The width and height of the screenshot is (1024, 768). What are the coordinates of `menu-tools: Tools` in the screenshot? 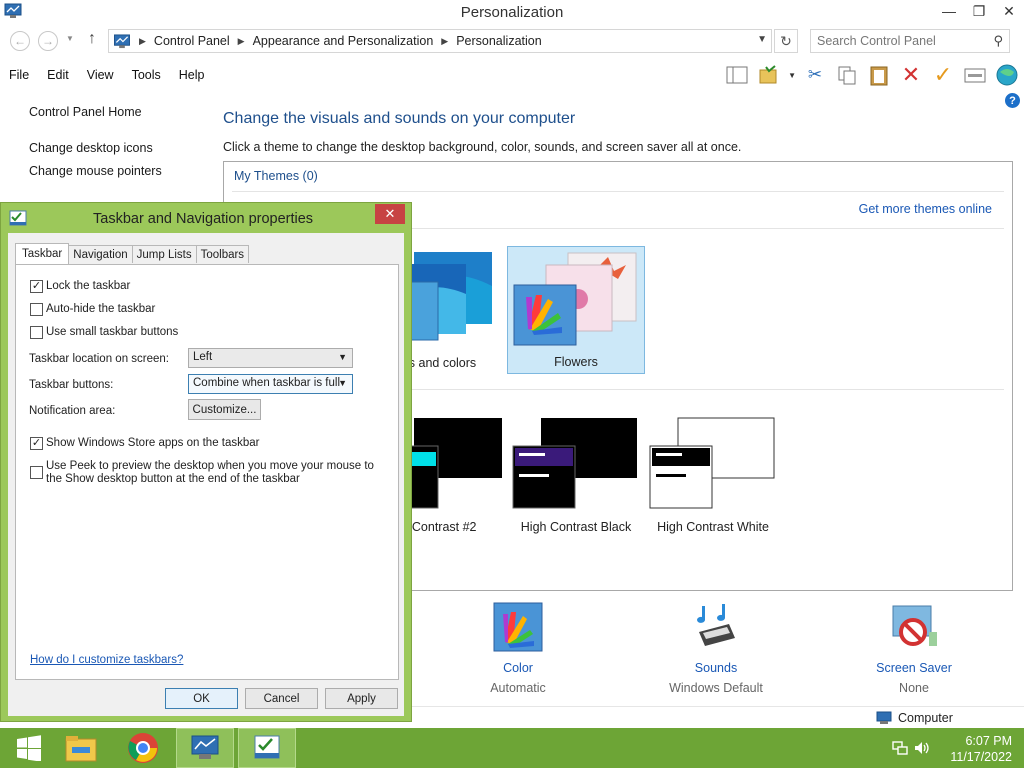 It's located at (146, 75).